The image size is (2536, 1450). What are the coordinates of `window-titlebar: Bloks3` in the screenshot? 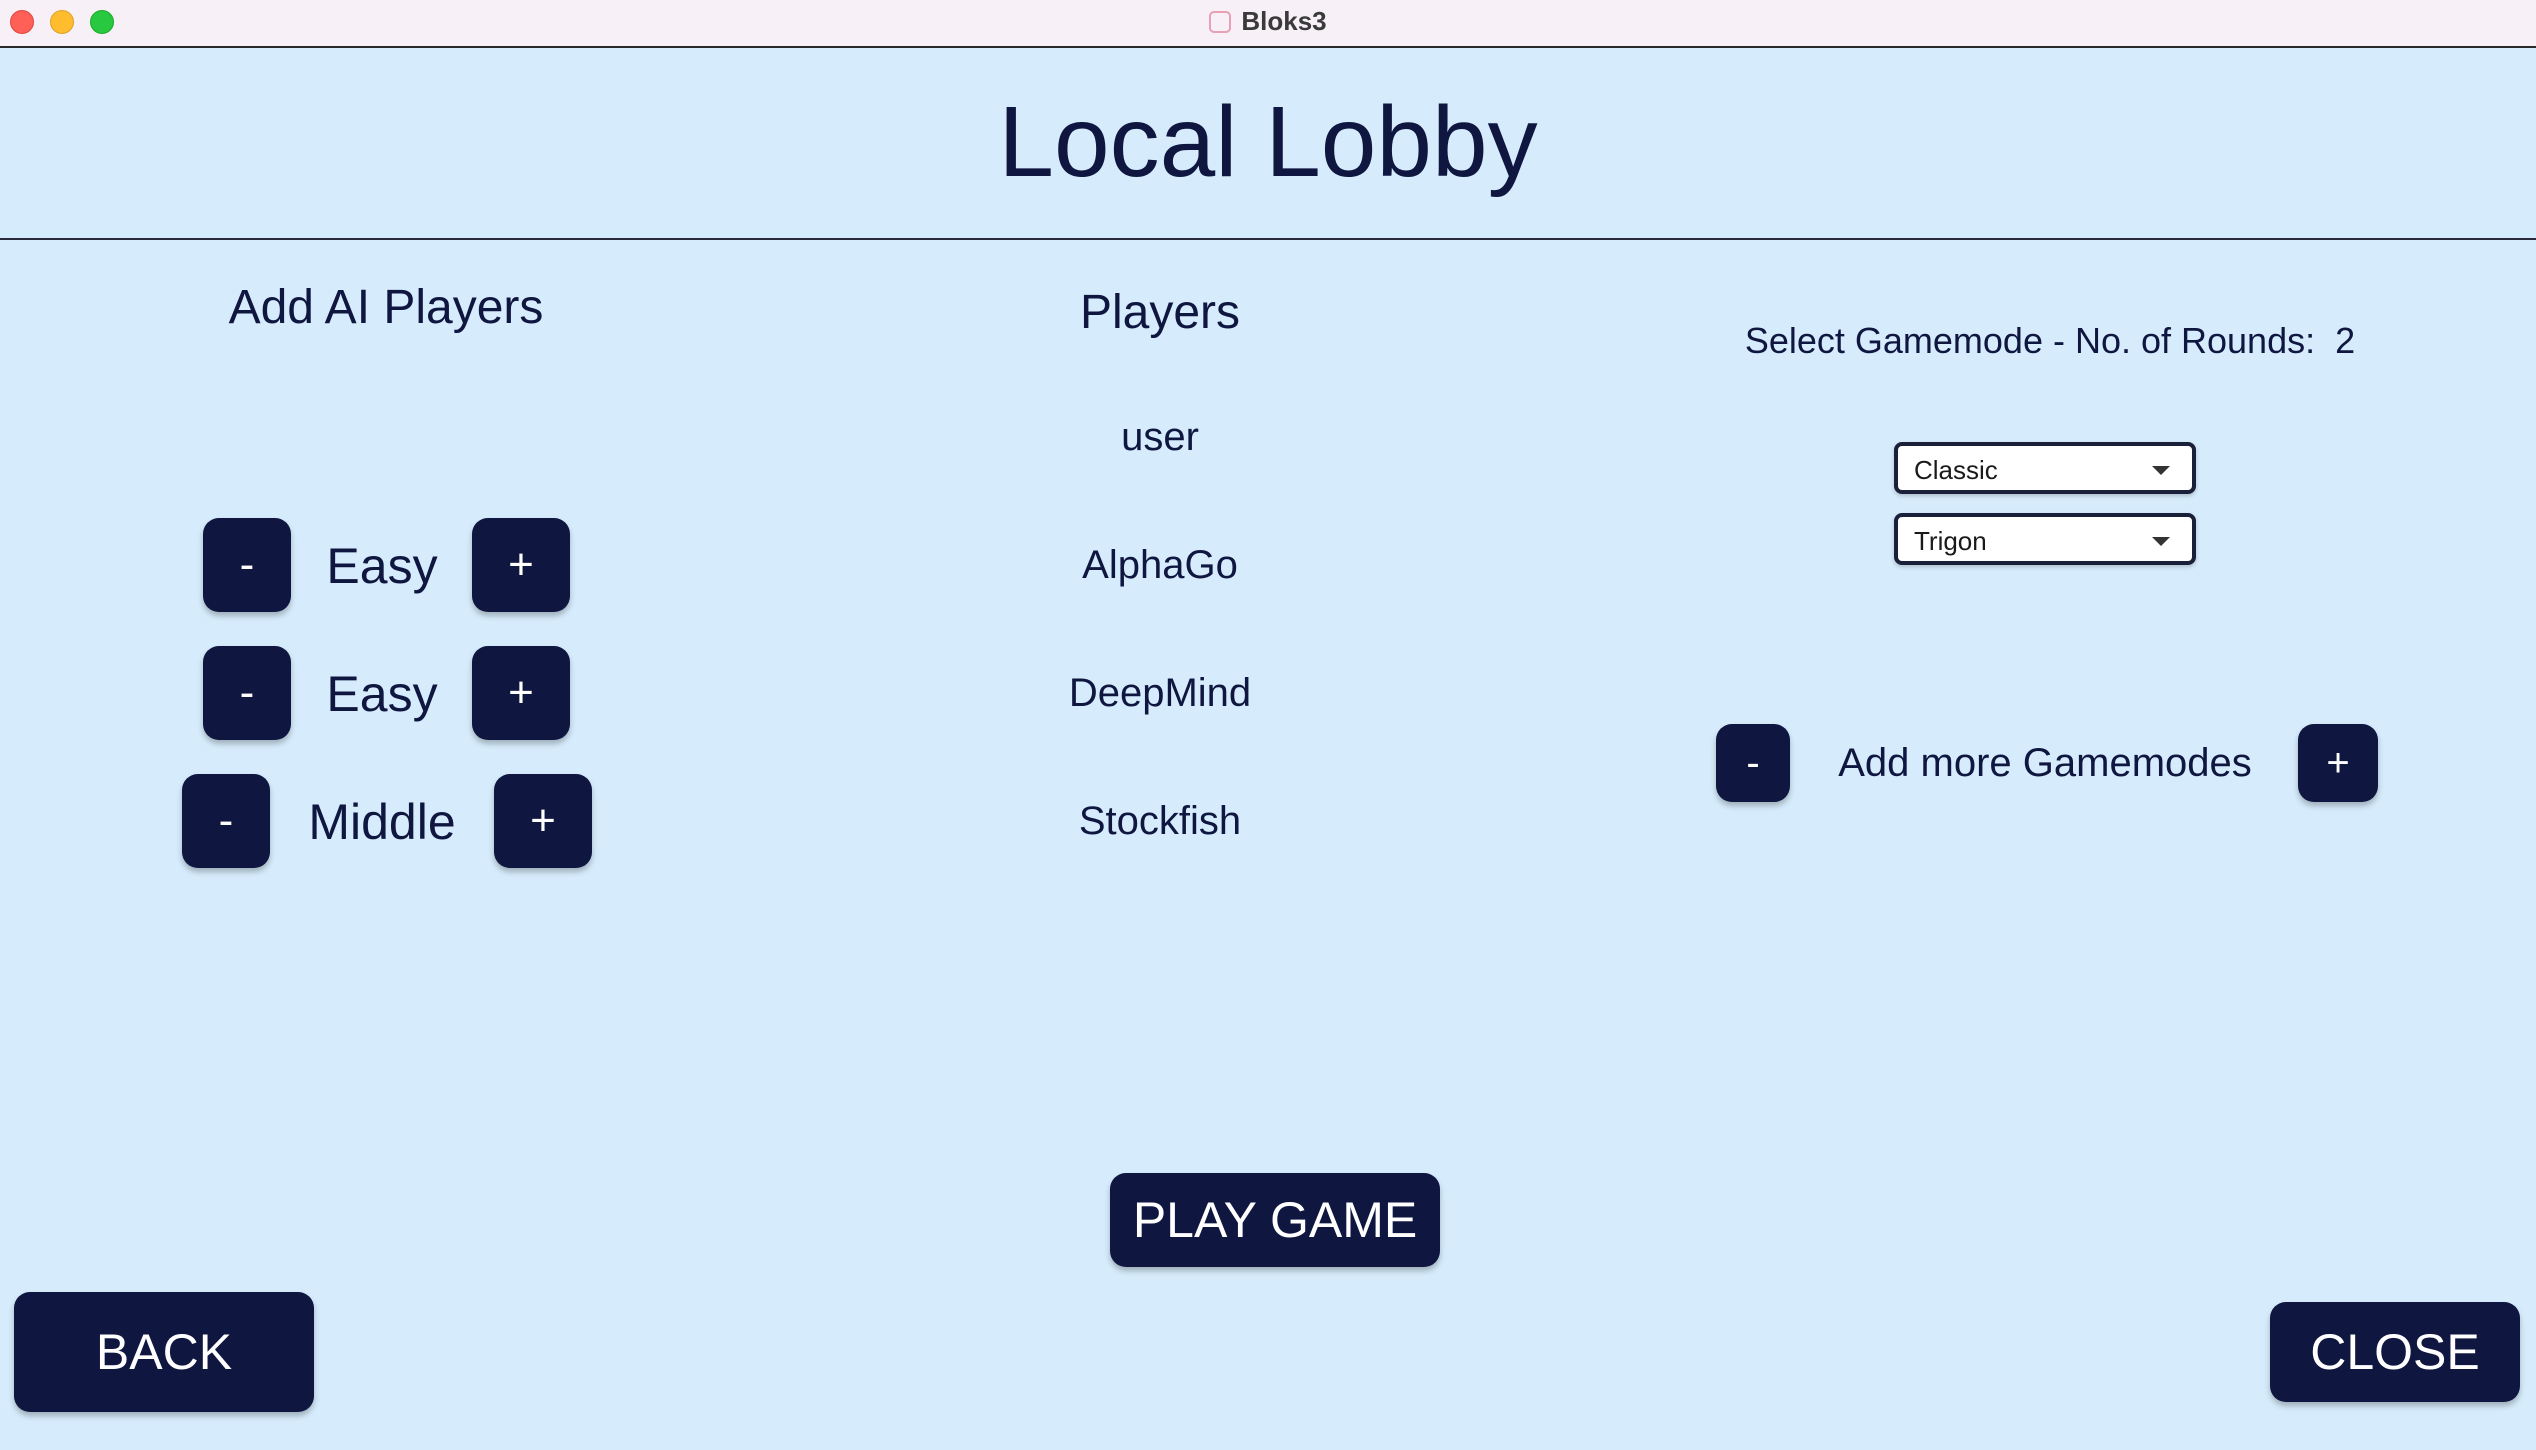 It's located at (1268, 24).